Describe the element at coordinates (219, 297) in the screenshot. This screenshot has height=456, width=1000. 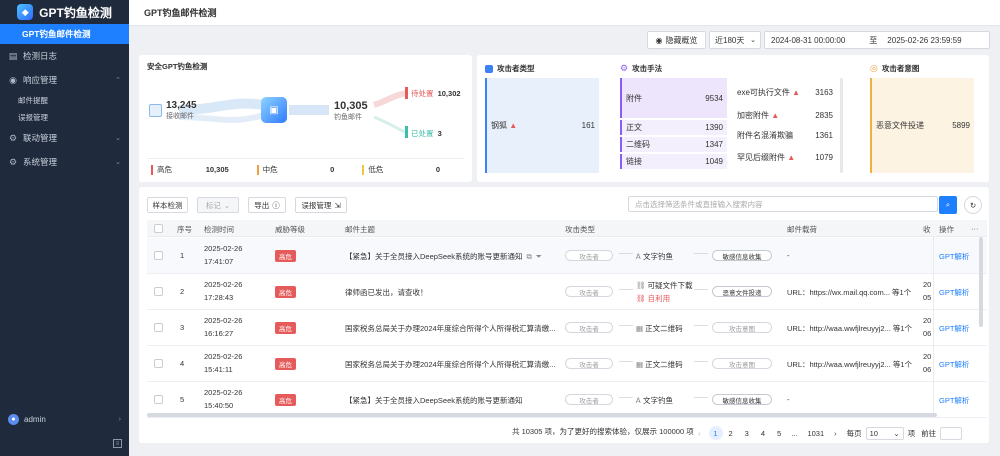
I see `row-time: 17:28:43` at that location.